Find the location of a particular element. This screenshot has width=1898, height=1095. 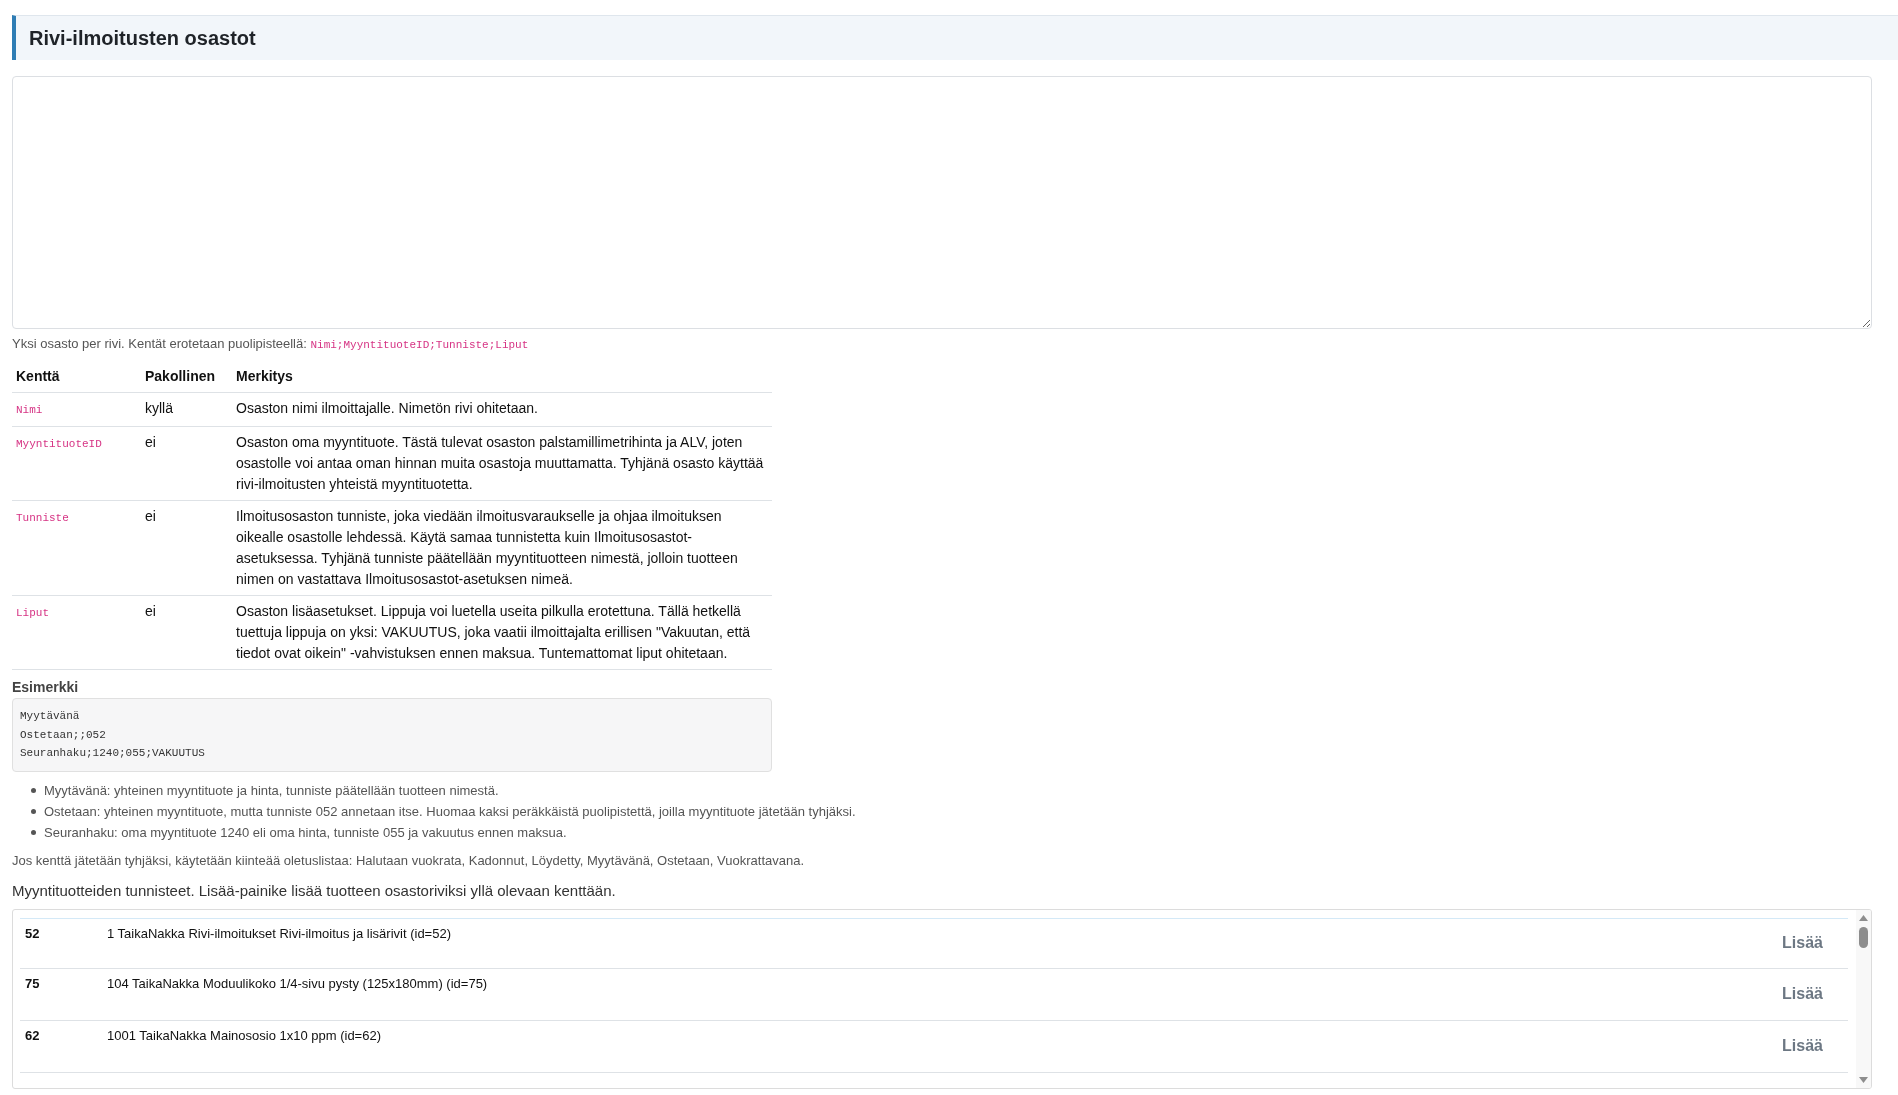

product-name: 1001 TaikaNakka Mainososio 1x10 ppm (id=62) is located at coordinates (244, 1035).